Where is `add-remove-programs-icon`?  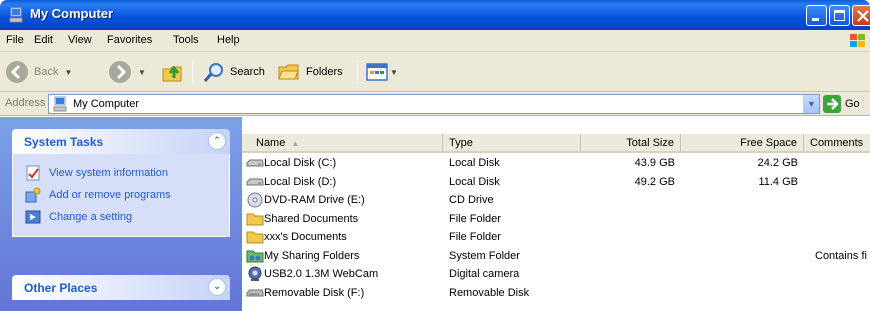
add-remove-programs-icon is located at coordinates (33, 195).